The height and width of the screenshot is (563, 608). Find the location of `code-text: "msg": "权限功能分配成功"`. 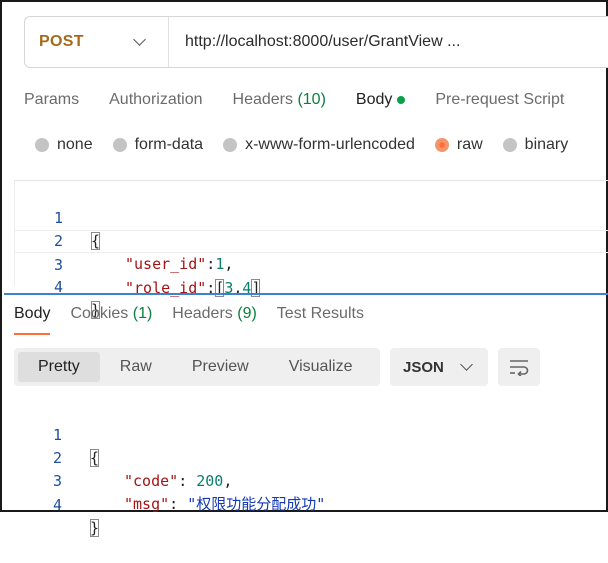

code-text: "msg": "权限功能分配成功" is located at coordinates (225, 504).